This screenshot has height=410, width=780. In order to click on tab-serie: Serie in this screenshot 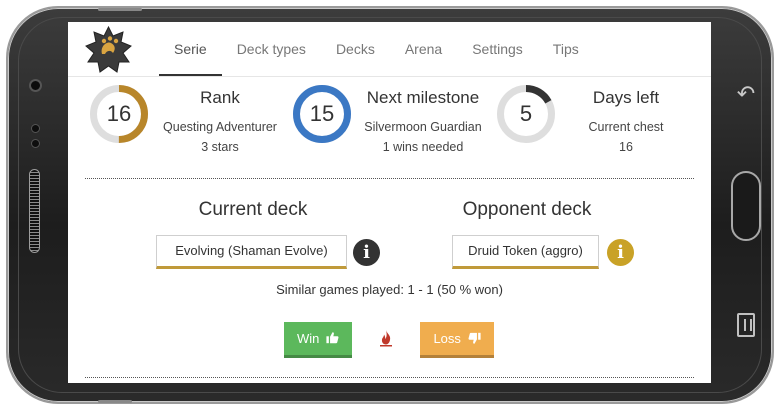, I will do `click(190, 49)`.